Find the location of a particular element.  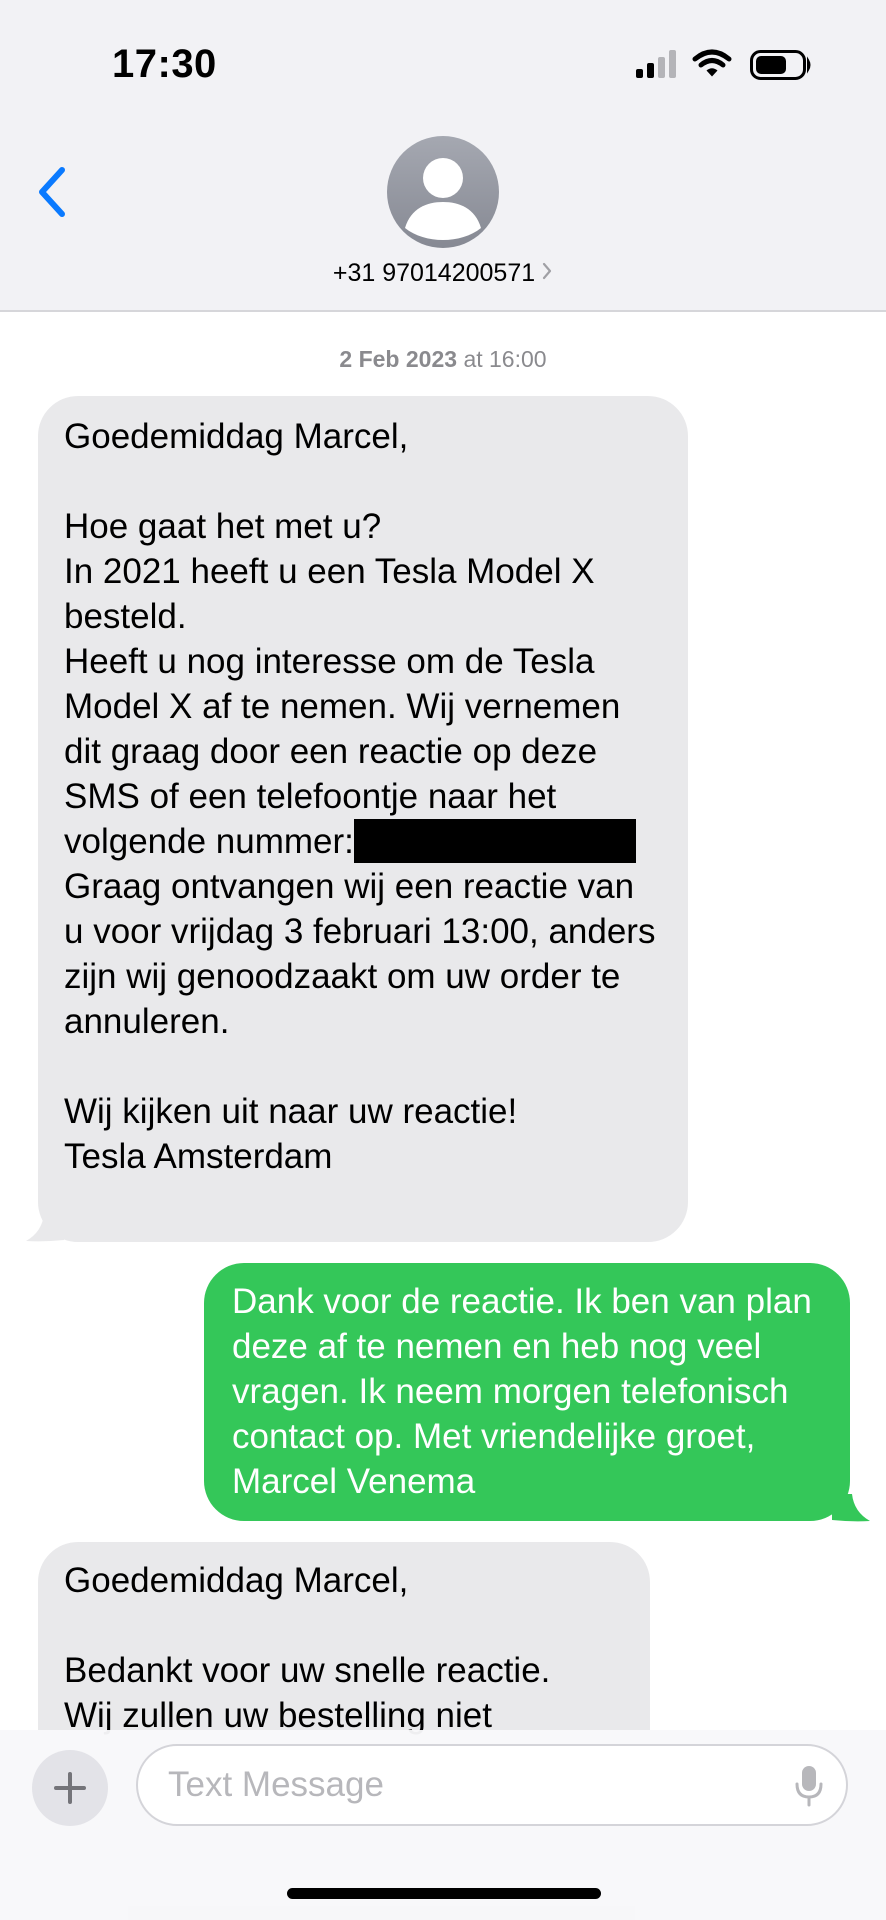

text-message-placeholder: Text Message is located at coordinates (276, 1784).